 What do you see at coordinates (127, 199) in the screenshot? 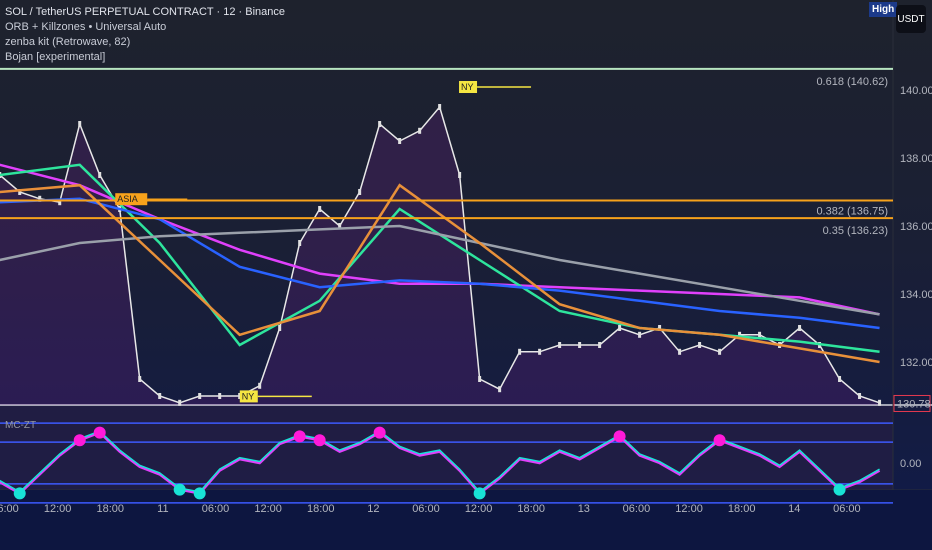
I see `session-label: ASIA` at bounding box center [127, 199].